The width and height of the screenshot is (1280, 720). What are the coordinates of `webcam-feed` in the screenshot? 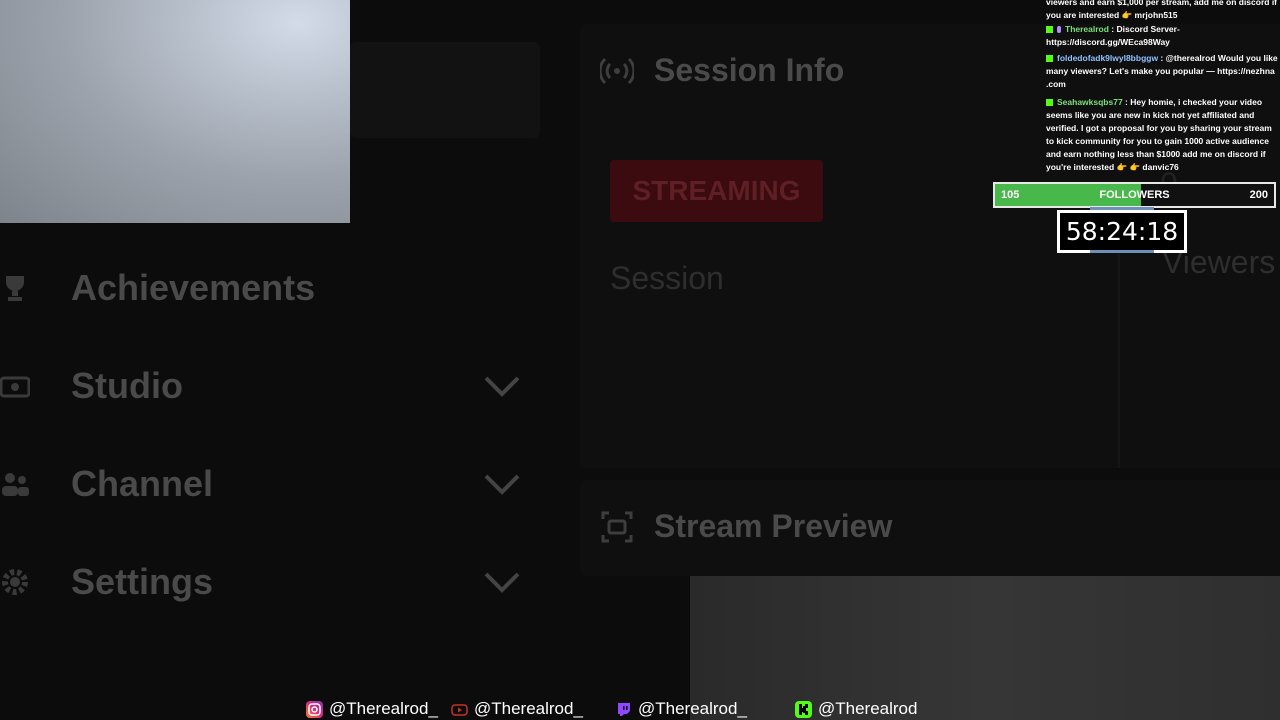 It's located at (175, 111).